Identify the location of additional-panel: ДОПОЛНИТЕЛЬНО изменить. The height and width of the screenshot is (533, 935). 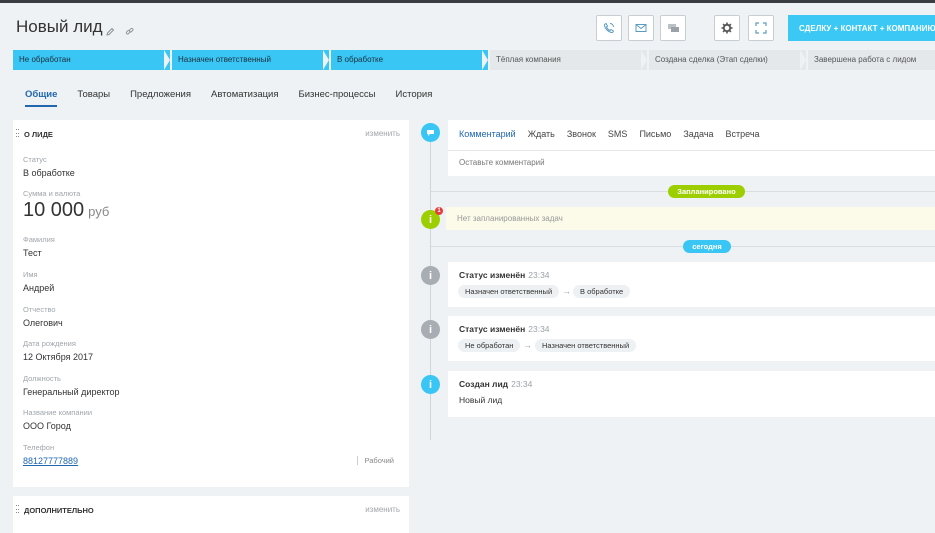
(211, 514).